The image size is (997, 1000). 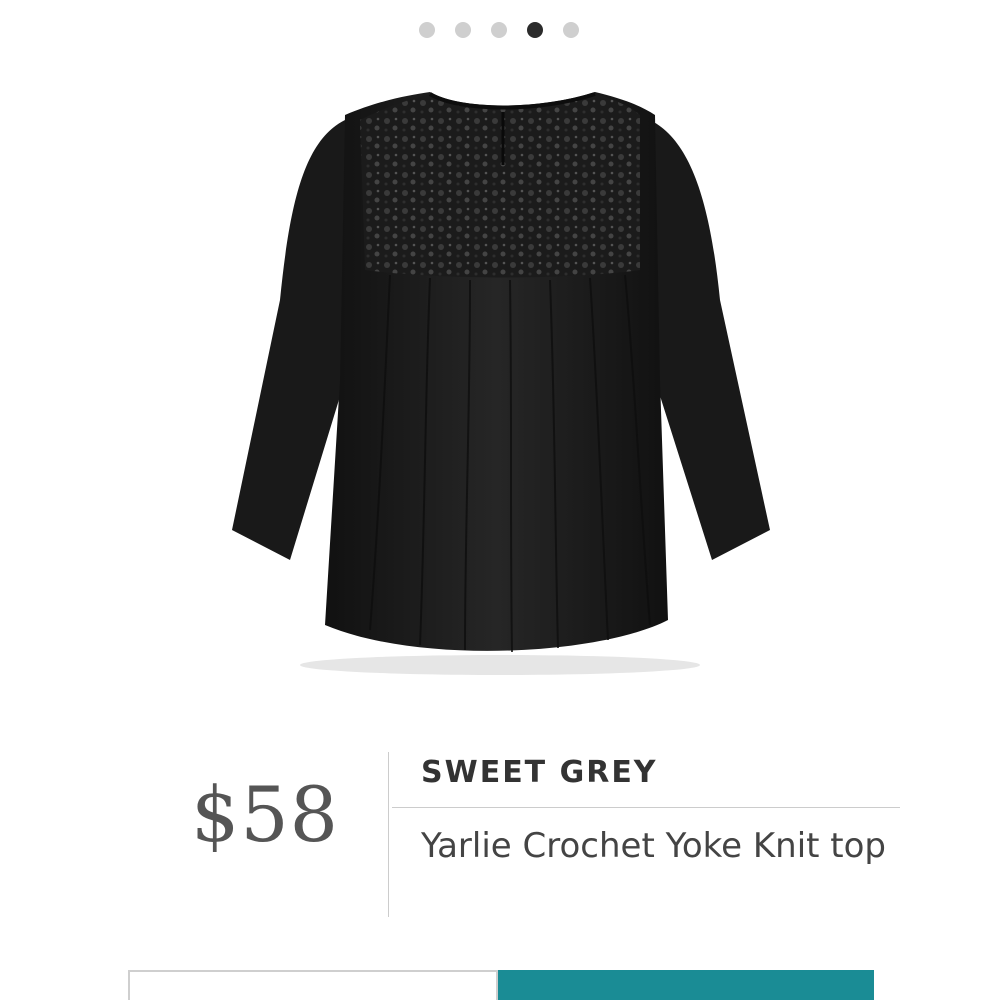 I want to click on carousel-pagination, so click(x=498, y=30).